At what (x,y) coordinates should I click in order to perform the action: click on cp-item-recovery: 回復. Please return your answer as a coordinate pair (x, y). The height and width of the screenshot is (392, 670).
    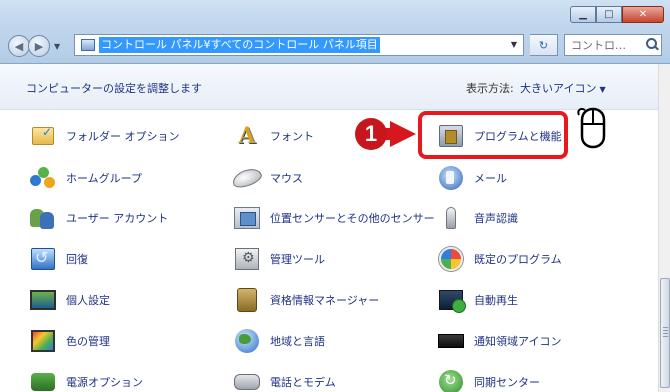
    Looking at the image, I should click on (58, 259).